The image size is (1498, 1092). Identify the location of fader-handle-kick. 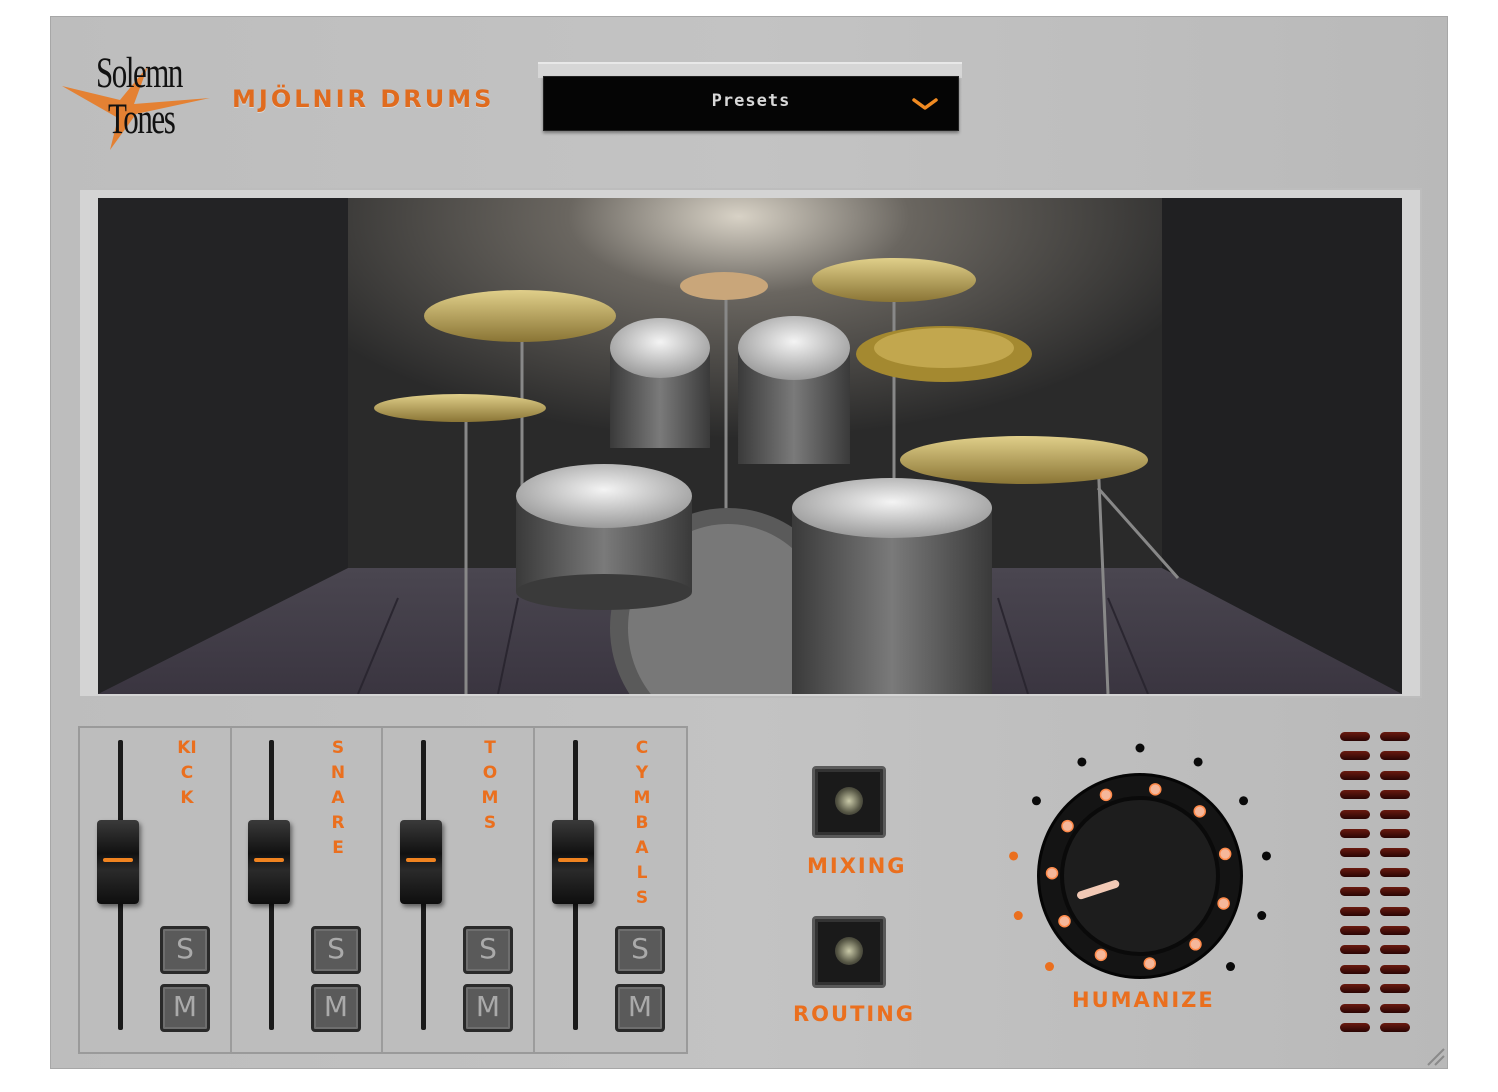
(118, 862).